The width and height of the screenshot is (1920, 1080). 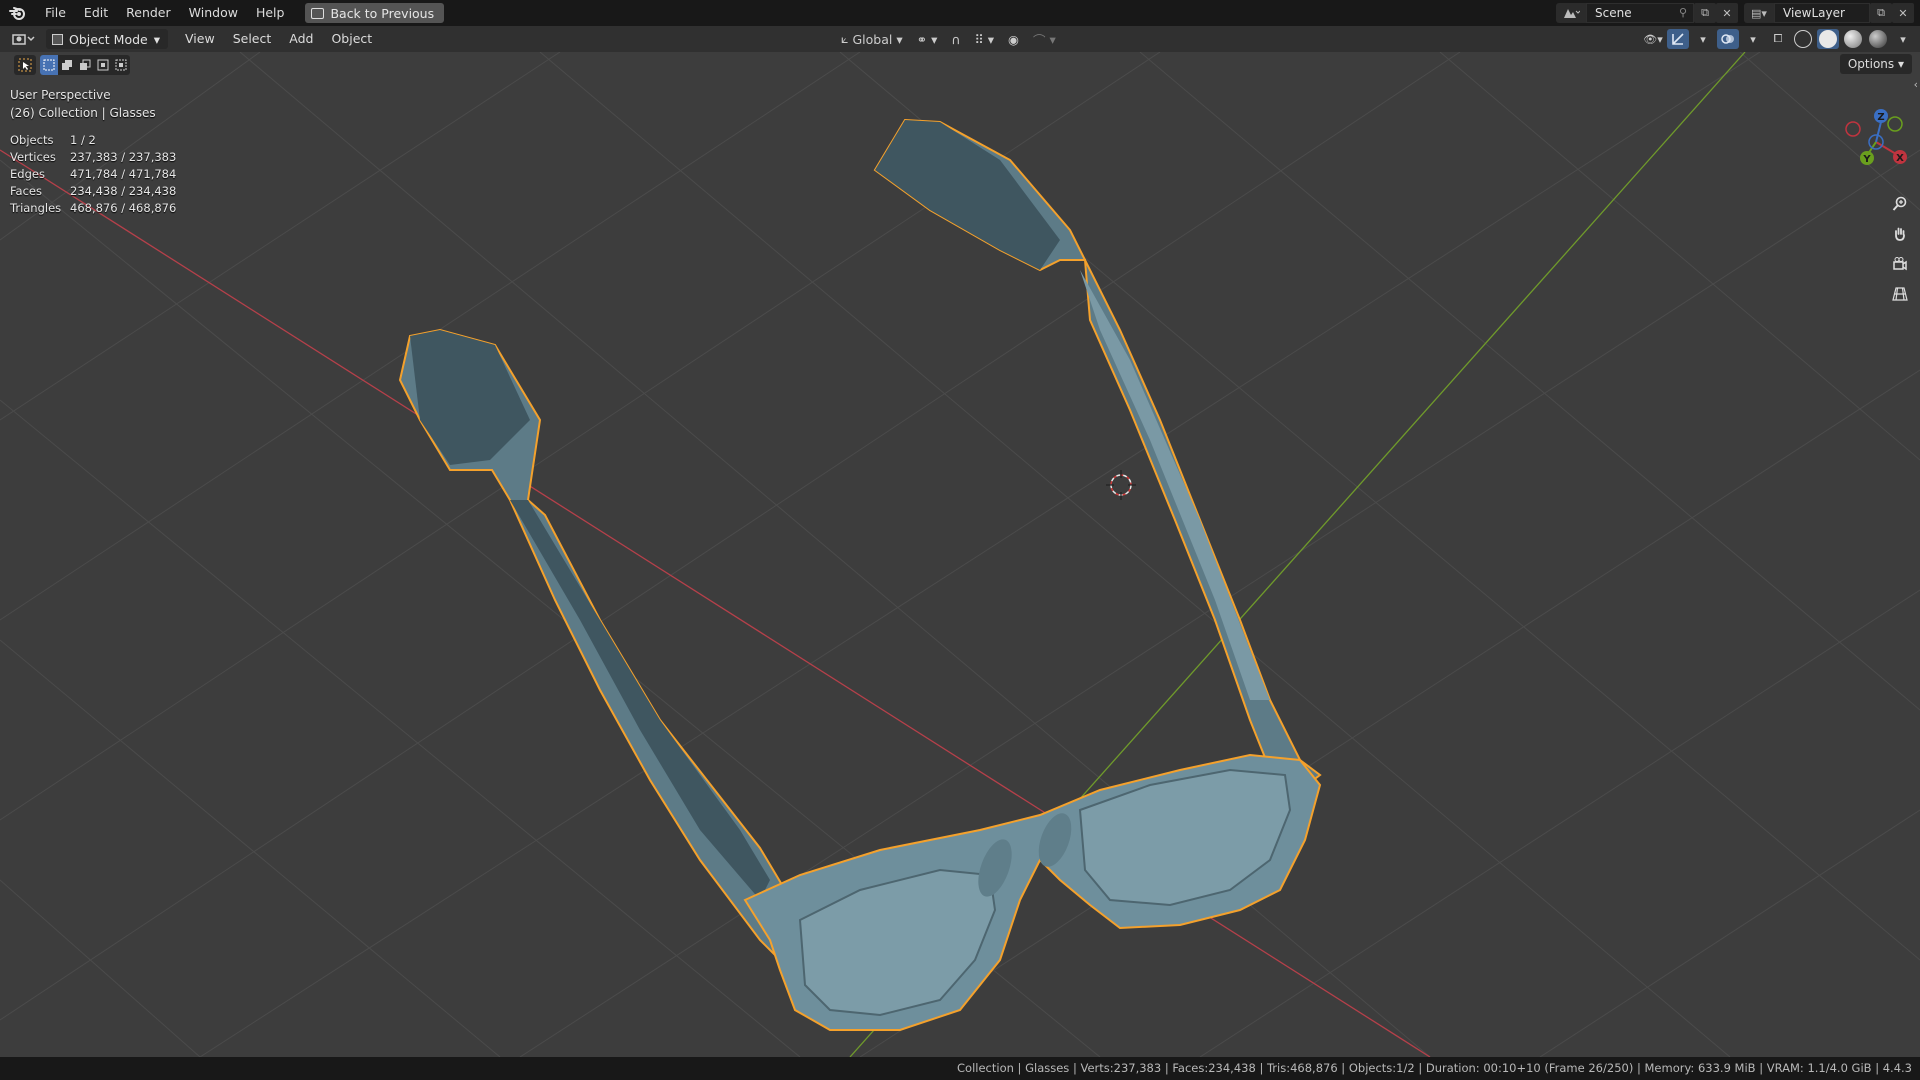 I want to click on delete-view-layer-icon: ✕, so click(x=1903, y=13).